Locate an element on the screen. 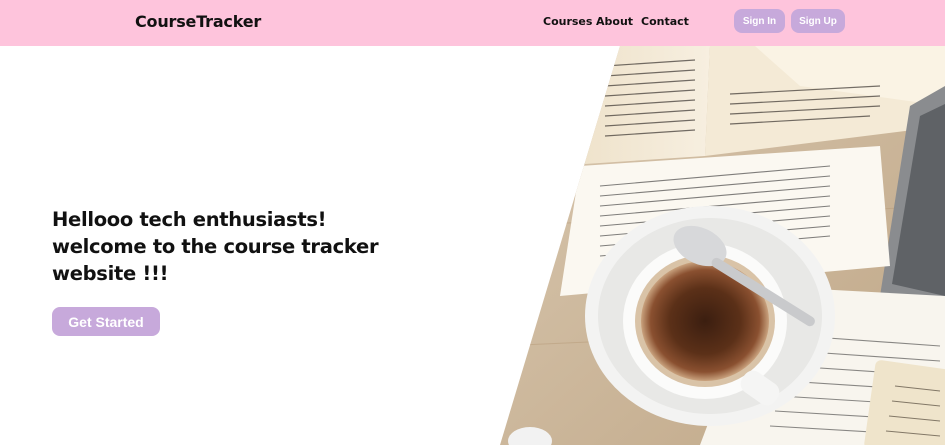 The height and width of the screenshot is (445, 945). sign-in-button: Sign In is located at coordinates (759, 21).